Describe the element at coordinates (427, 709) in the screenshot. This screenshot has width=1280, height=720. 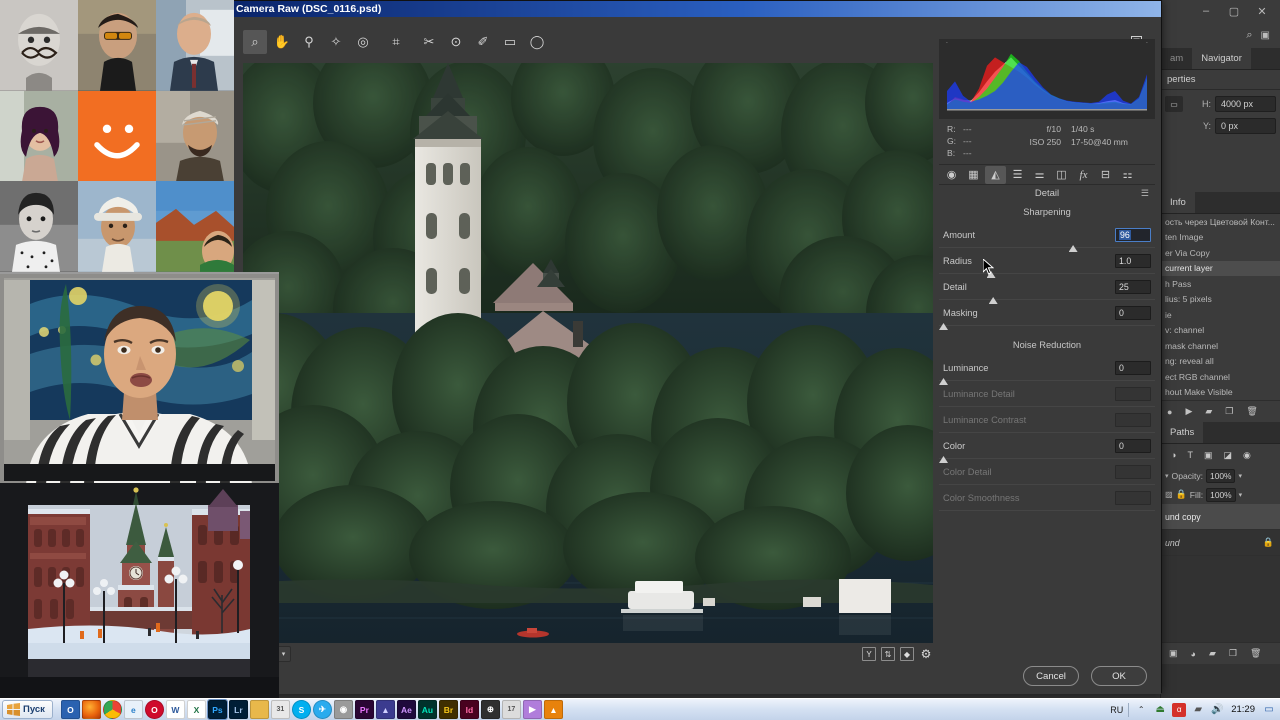
I see `taskbar-icon-audition: Au` at that location.